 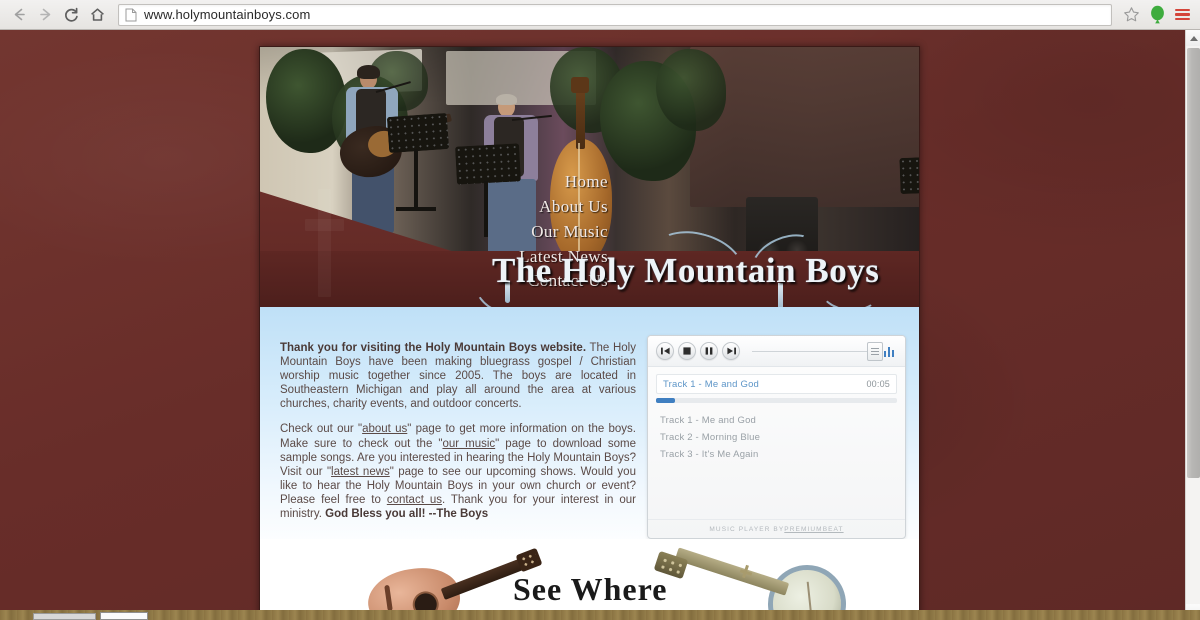 What do you see at coordinates (45, 15) in the screenshot?
I see `forward-icon` at bounding box center [45, 15].